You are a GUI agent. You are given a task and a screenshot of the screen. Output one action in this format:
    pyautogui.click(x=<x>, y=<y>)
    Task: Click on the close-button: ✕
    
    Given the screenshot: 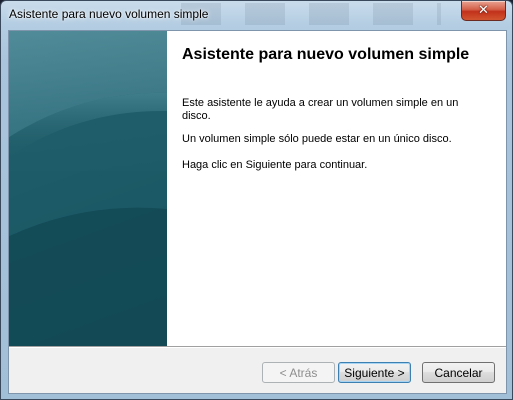 What is the action you would take?
    pyautogui.click(x=483, y=11)
    